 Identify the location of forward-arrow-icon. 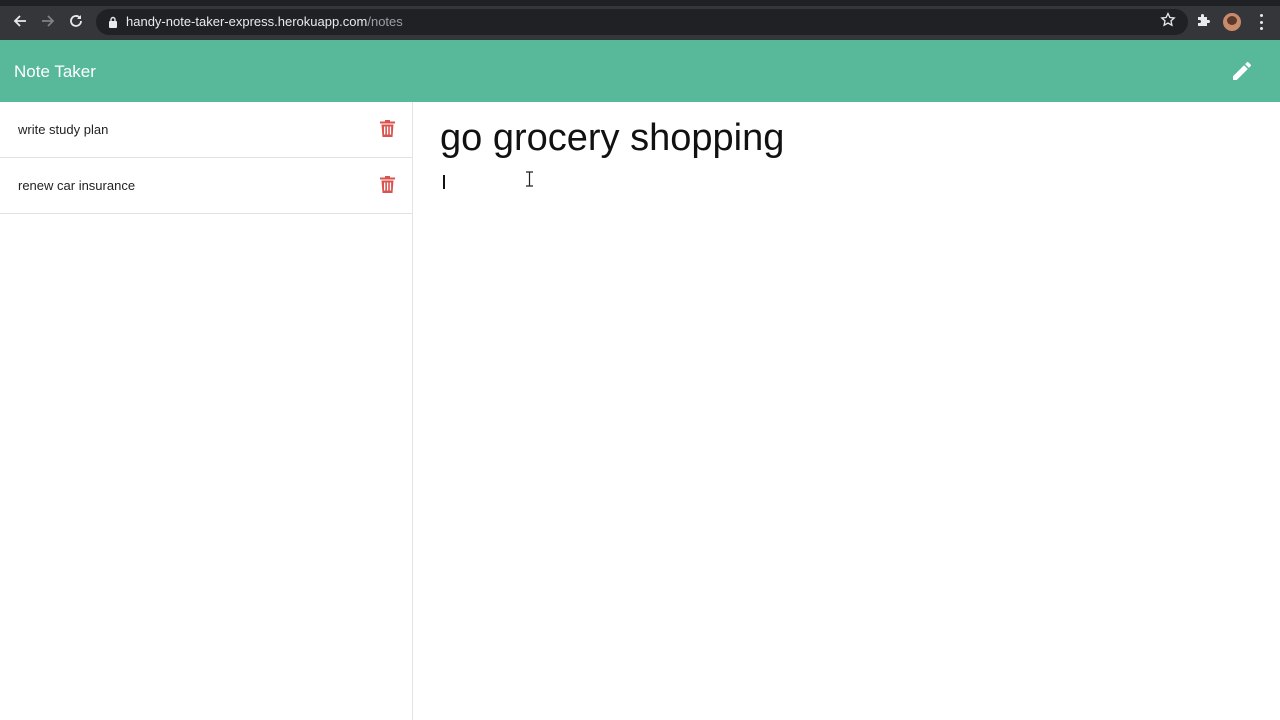
(48, 21).